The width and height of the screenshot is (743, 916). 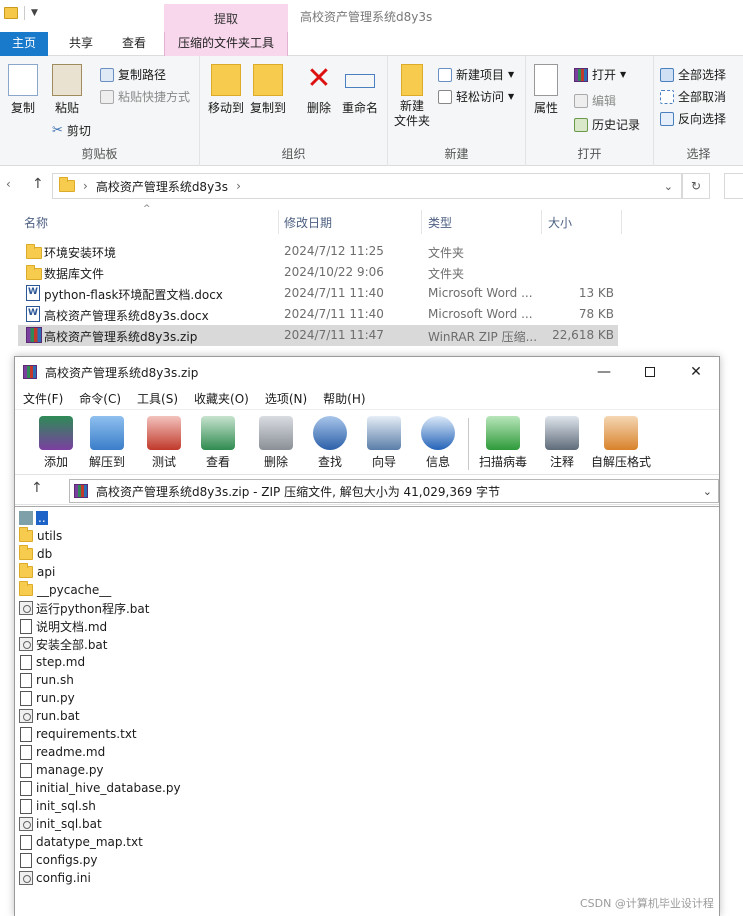 What do you see at coordinates (63, 626) in the screenshot?
I see `archive-item: 说明文档.md` at bounding box center [63, 626].